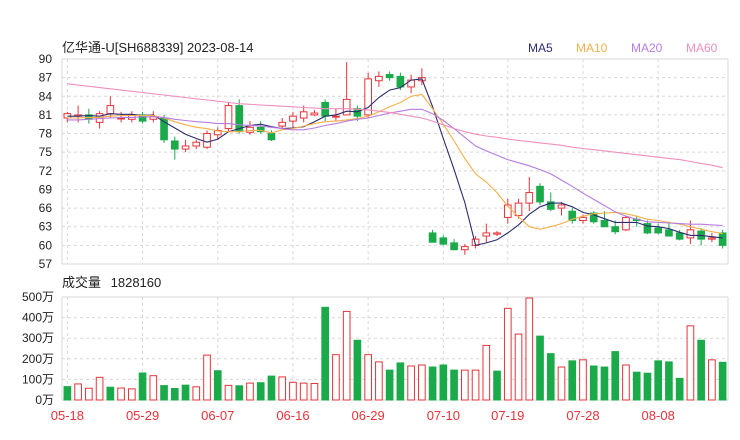 Image resolution: width=740 pixels, height=440 pixels. Describe the element at coordinates (46, 264) in the screenshot. I see `price-tick-label: 57` at that location.